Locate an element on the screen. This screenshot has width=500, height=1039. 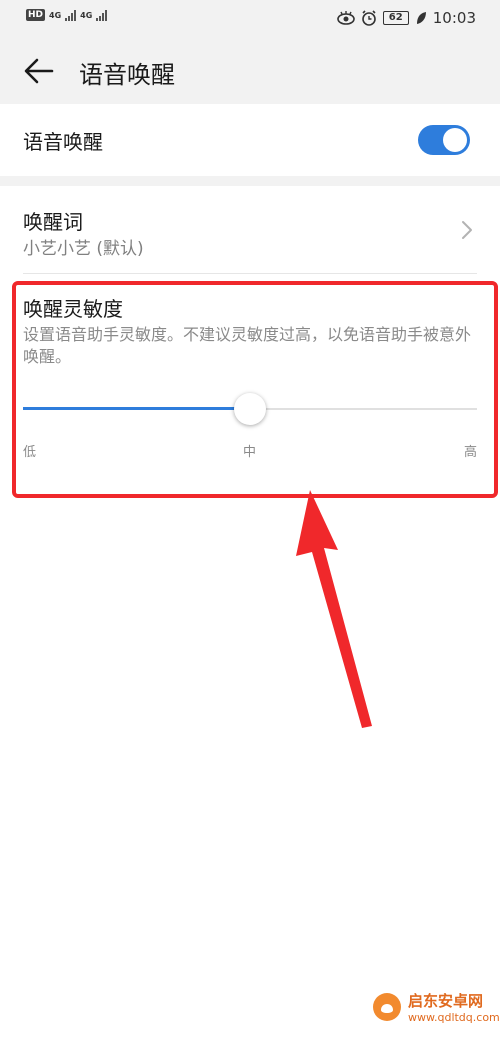
wake-word-row: 唤醒词 小艺小艺 (默认) is located at coordinates (250, 230).